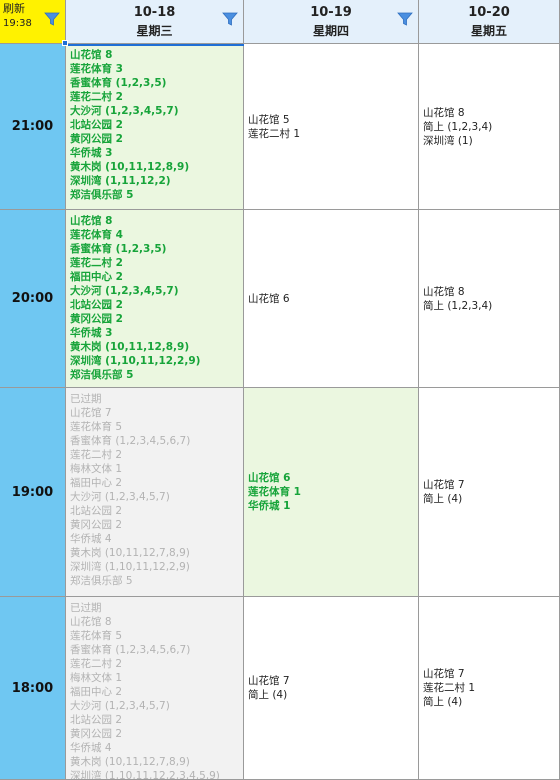  I want to click on time-text: 18:00, so click(32, 688).